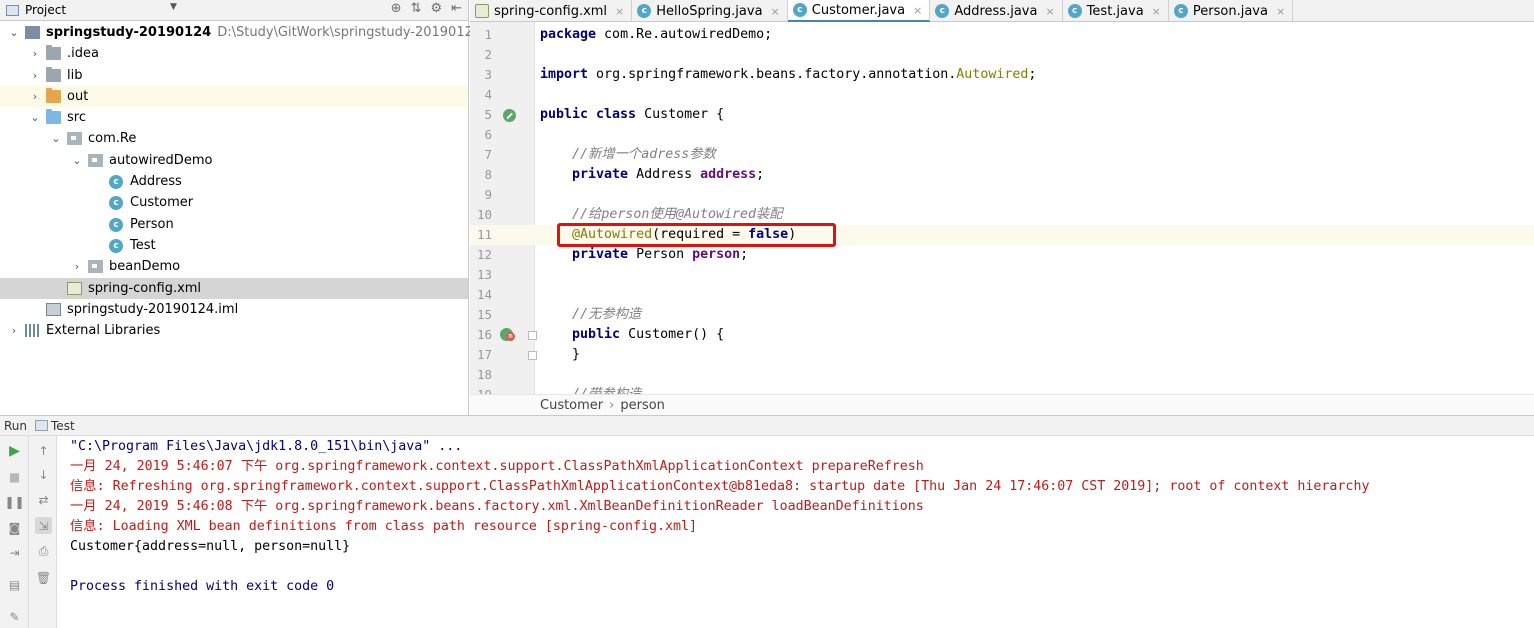 This screenshot has height=628, width=1534. What do you see at coordinates (1002, 35) in the screenshot?
I see `code-line: 1 package com.Re.autowiredDemo;` at bounding box center [1002, 35].